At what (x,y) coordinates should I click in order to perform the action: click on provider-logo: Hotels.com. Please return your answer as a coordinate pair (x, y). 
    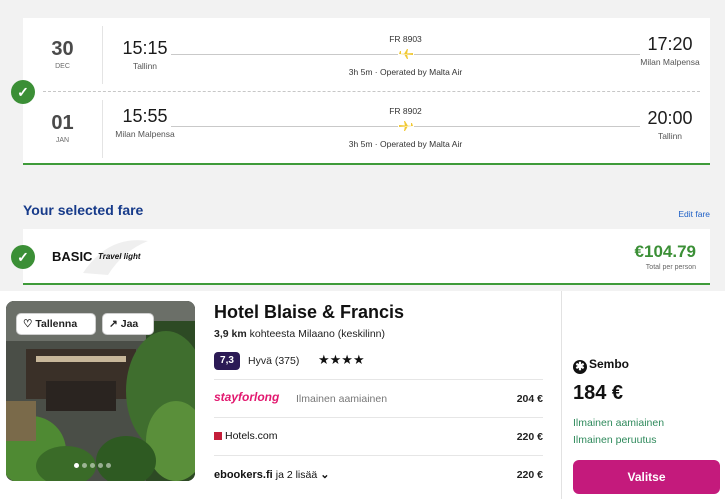
    Looking at the image, I should click on (246, 436).